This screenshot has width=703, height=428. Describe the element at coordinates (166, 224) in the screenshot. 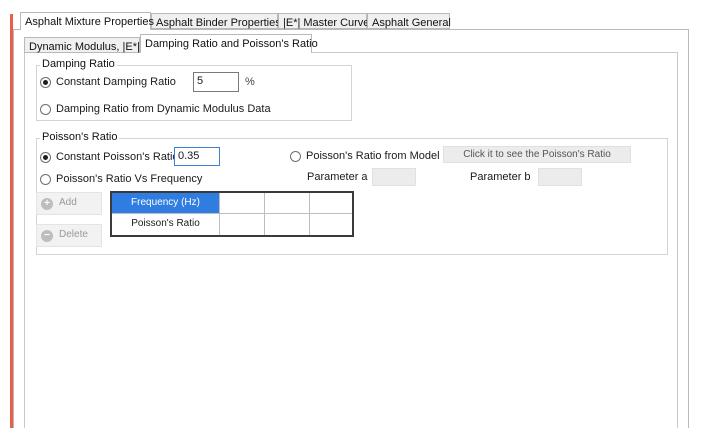

I see `row-header-poisson-ratio: Poisson's Ratio` at that location.